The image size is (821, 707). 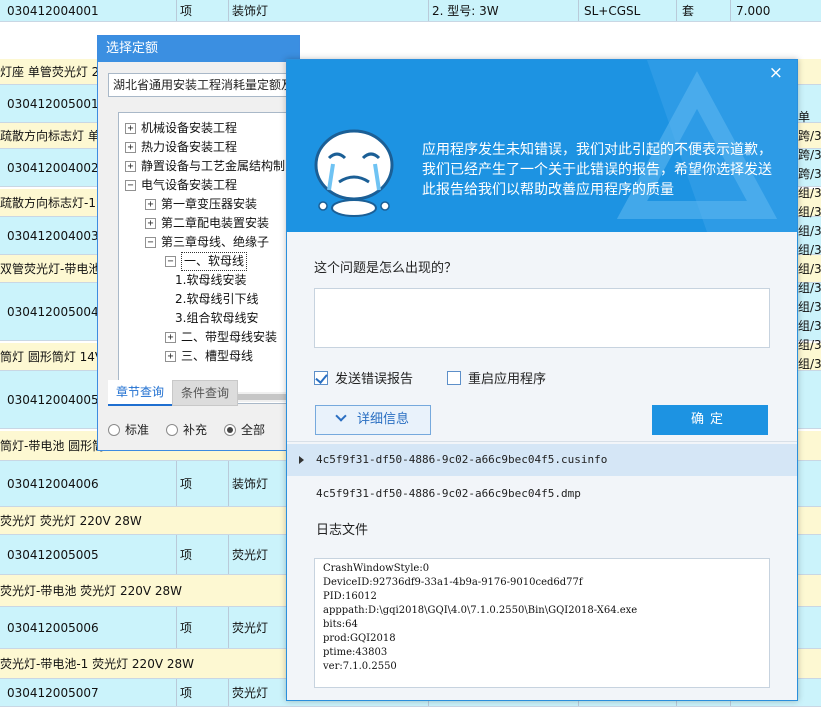 What do you see at coordinates (350, 596) in the screenshot?
I see `log-line: PID:16012` at bounding box center [350, 596].